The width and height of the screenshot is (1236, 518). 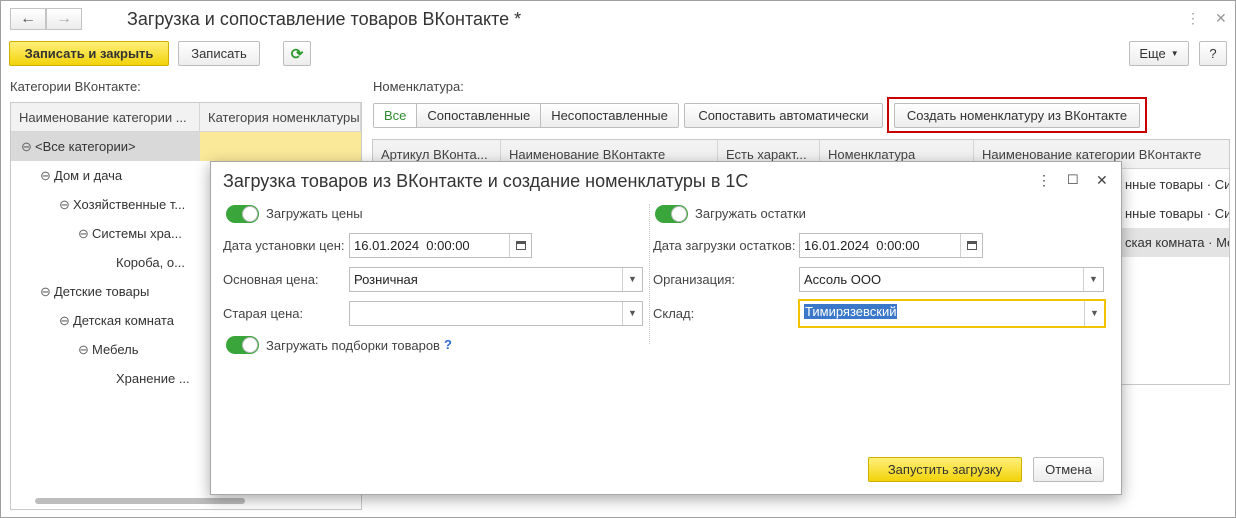 What do you see at coordinates (496, 279) in the screenshot?
I see `base-price-select: Розничная ▼` at bounding box center [496, 279].